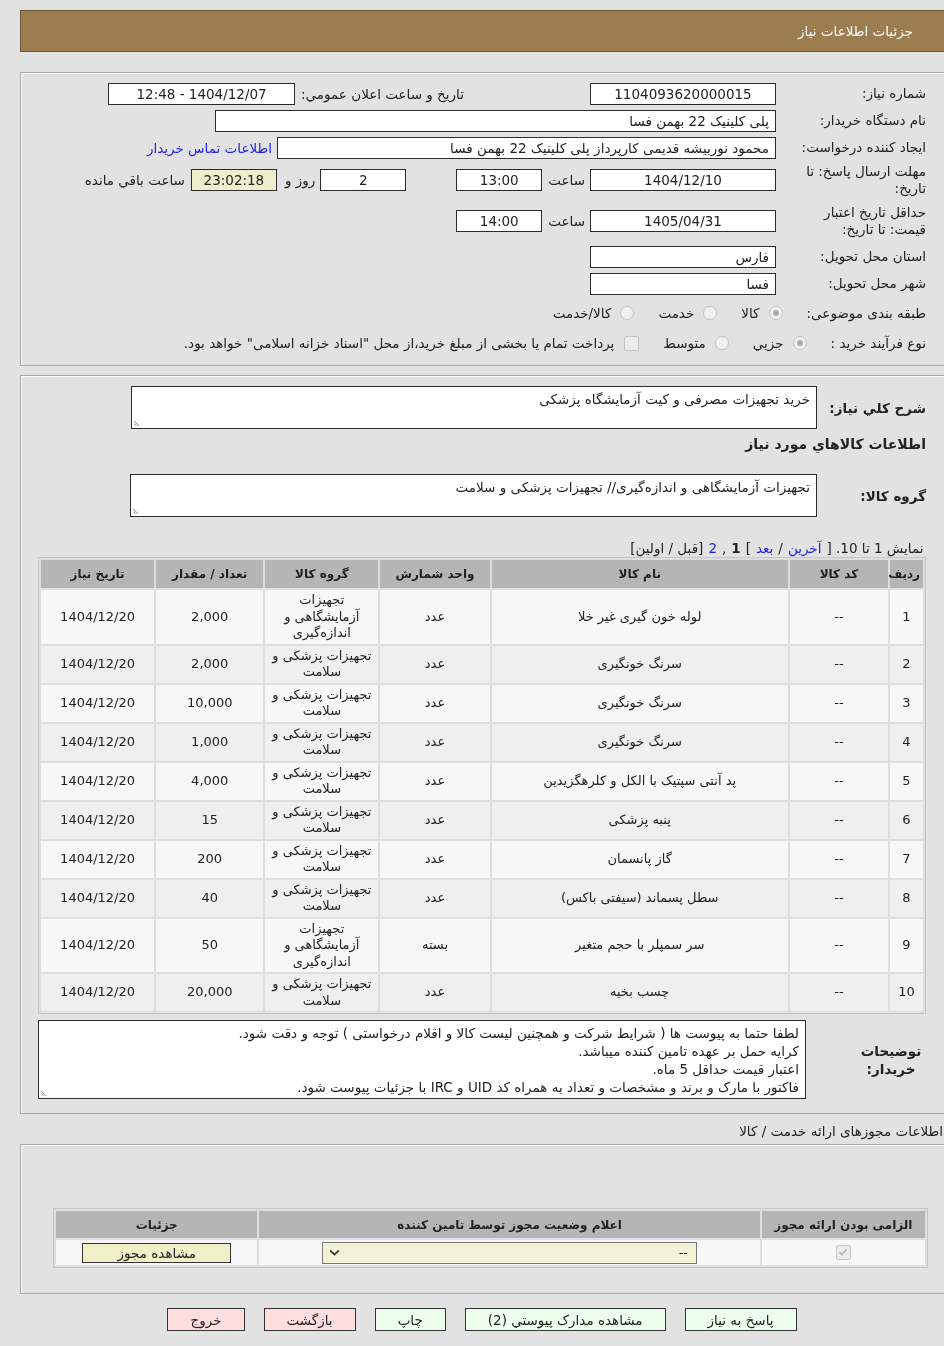 The height and width of the screenshot is (1346, 944). Describe the element at coordinates (804, 548) in the screenshot. I see `pagination-link: آخرین` at that location.